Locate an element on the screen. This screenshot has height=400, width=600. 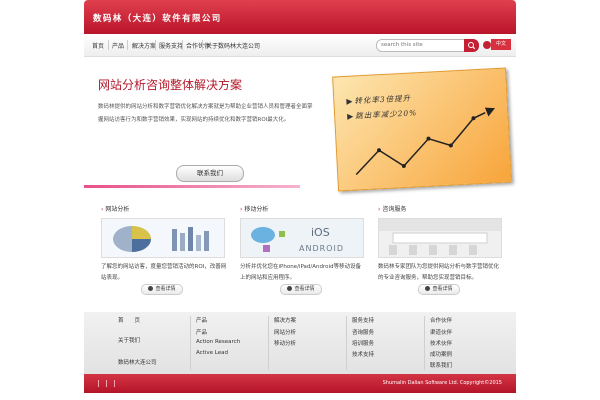
footer-link: 移动分析 is located at coordinates (285, 343).